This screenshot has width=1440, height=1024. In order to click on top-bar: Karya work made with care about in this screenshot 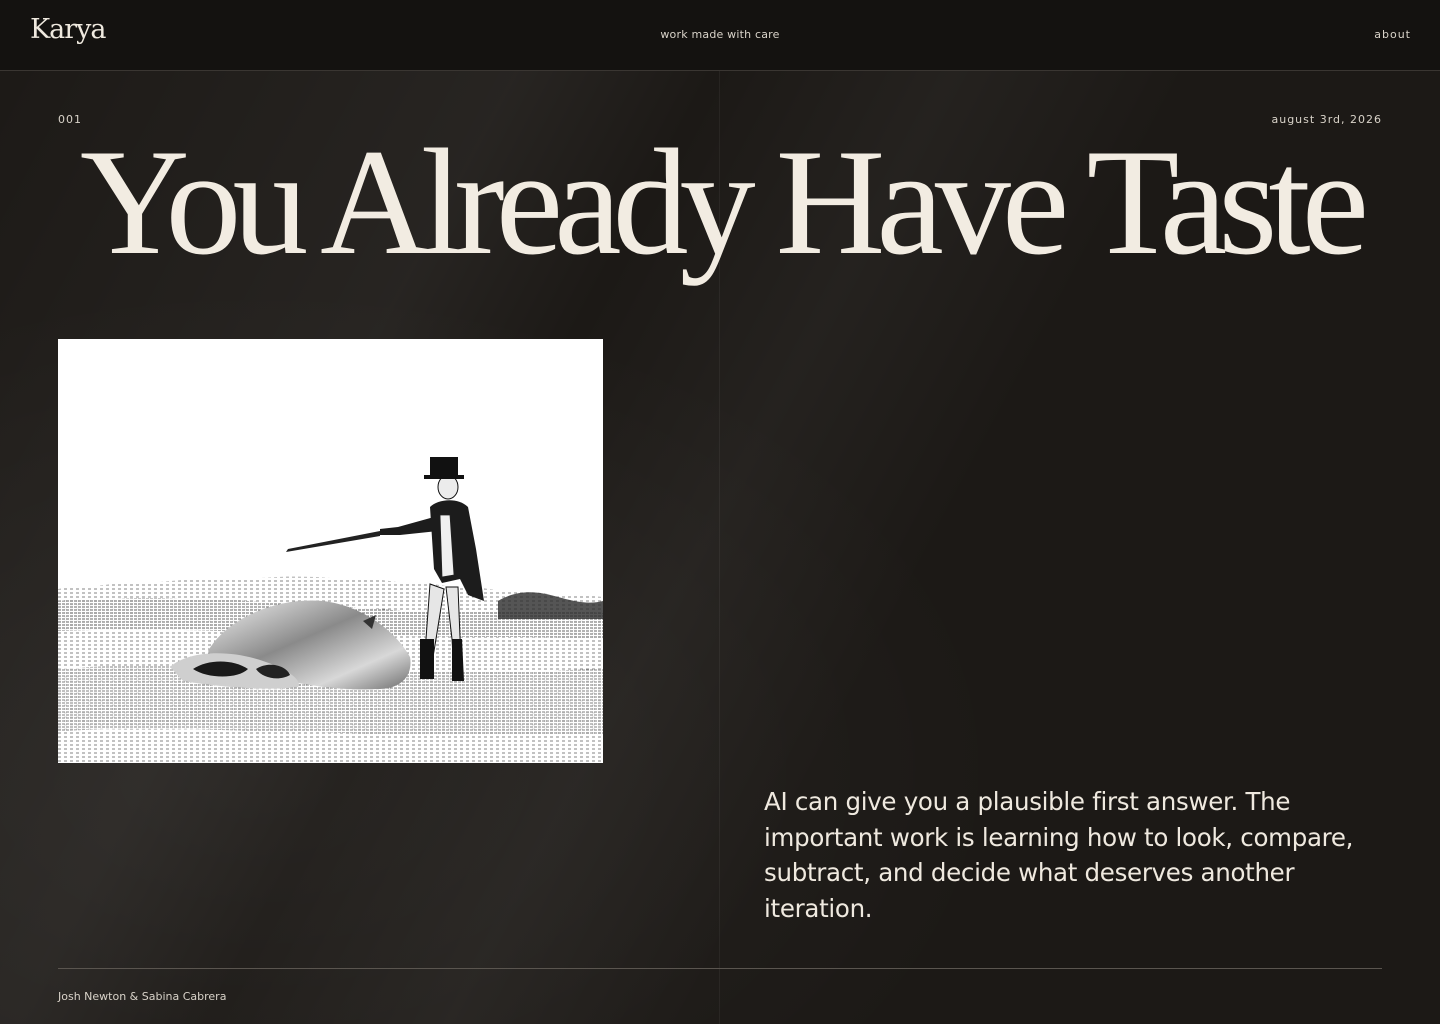, I will do `click(720, 35)`.